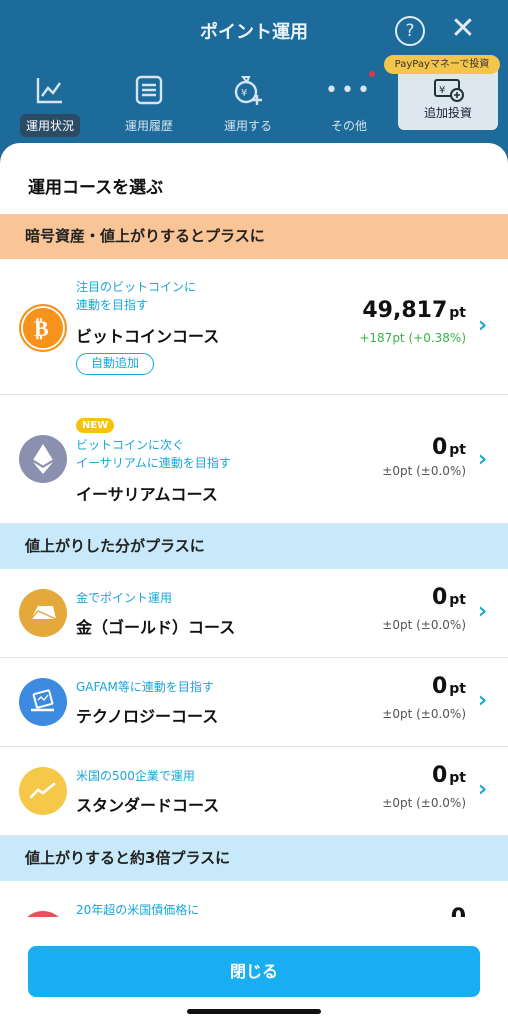 The height and width of the screenshot is (1024, 508). Describe the element at coordinates (43, 702) in the screenshot. I see `laptop-icon` at that location.